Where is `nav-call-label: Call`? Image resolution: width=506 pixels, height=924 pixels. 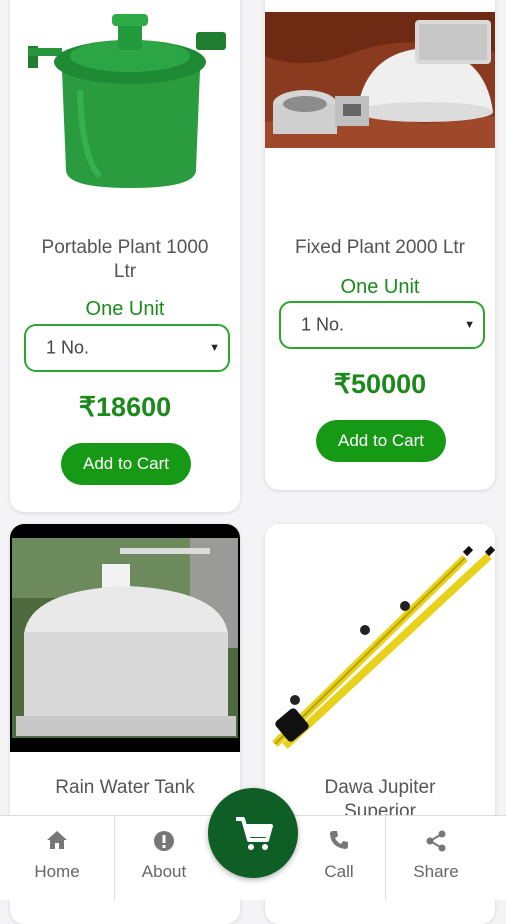 nav-call-label: Call is located at coordinates (339, 871).